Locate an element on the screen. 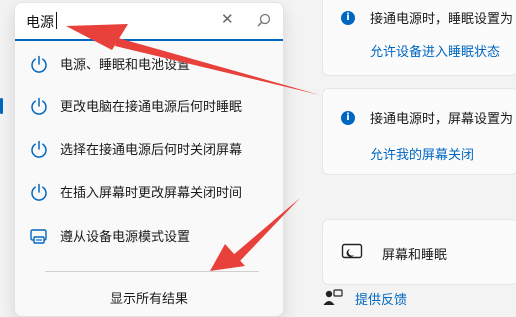 This screenshot has width=516, height=317. feedback-icon is located at coordinates (333, 297).